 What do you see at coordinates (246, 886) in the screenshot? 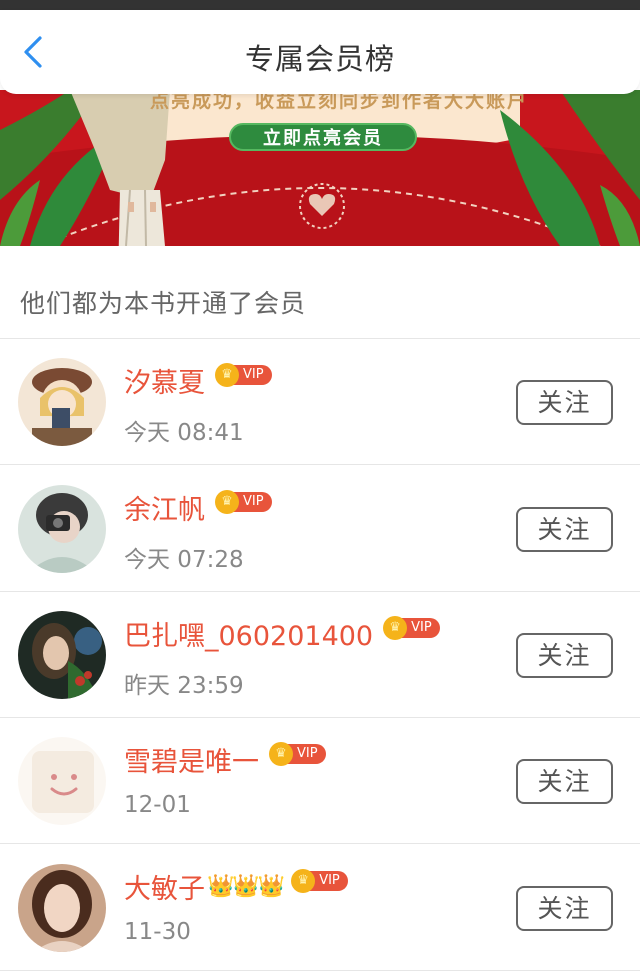
I see `crown-icons: 👑👑👑` at bounding box center [246, 886].